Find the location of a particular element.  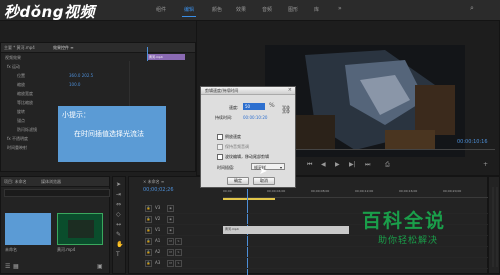

watermark-title: 百科全说 is located at coordinates (404, 221).